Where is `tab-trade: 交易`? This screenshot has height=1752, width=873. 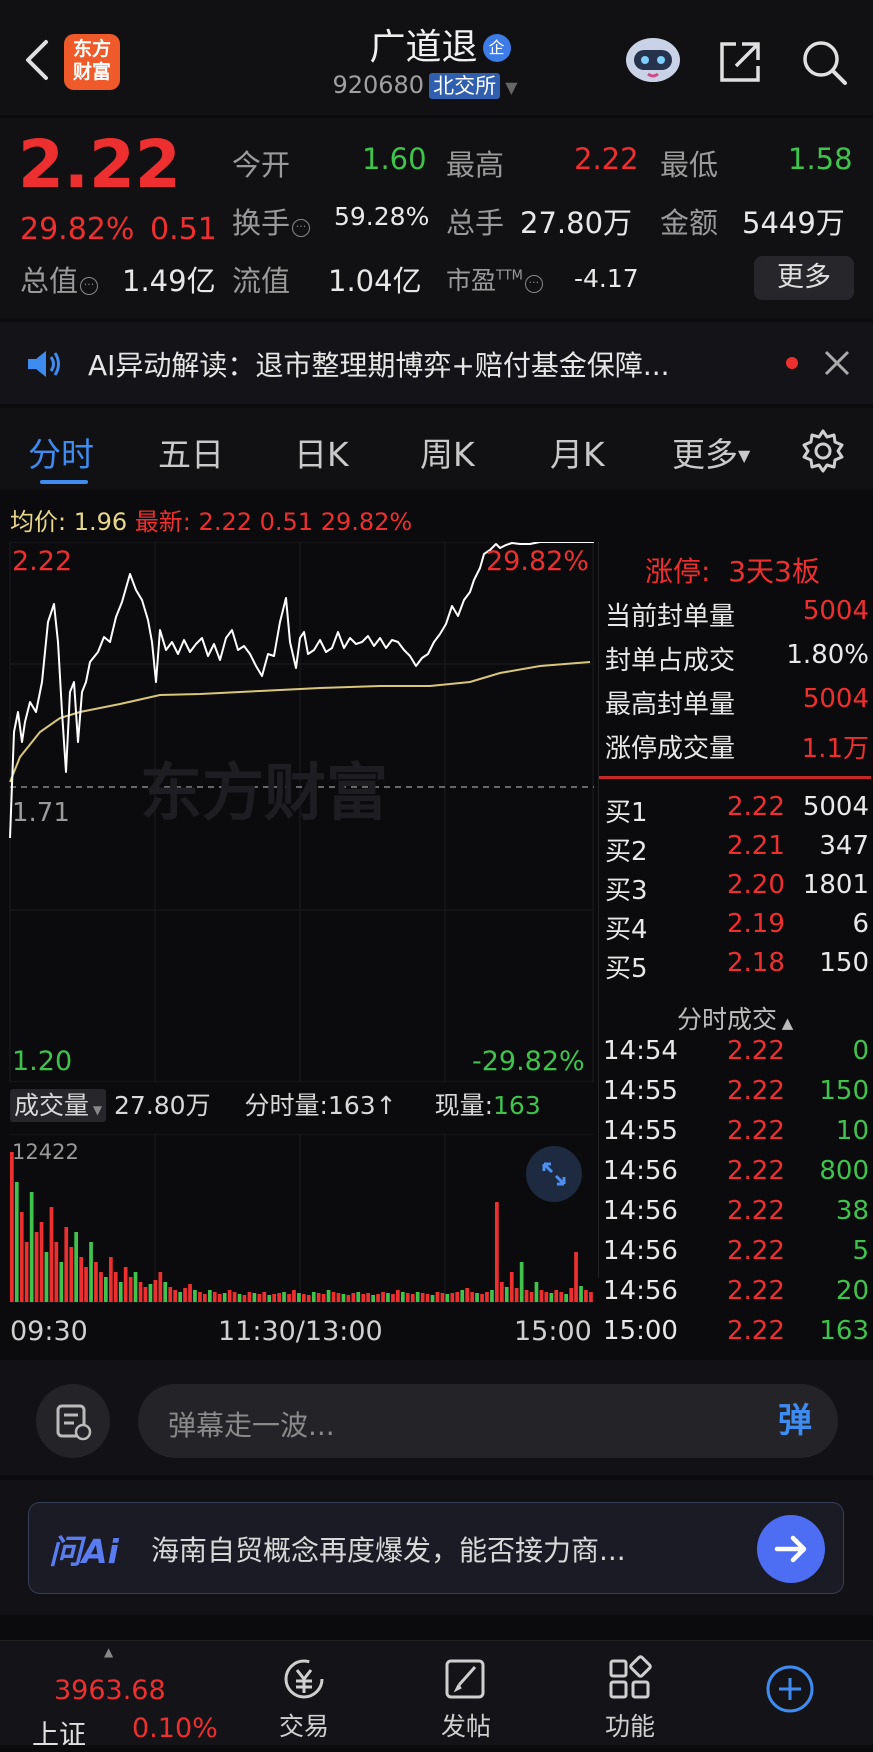 tab-trade: 交易 is located at coordinates (304, 1699).